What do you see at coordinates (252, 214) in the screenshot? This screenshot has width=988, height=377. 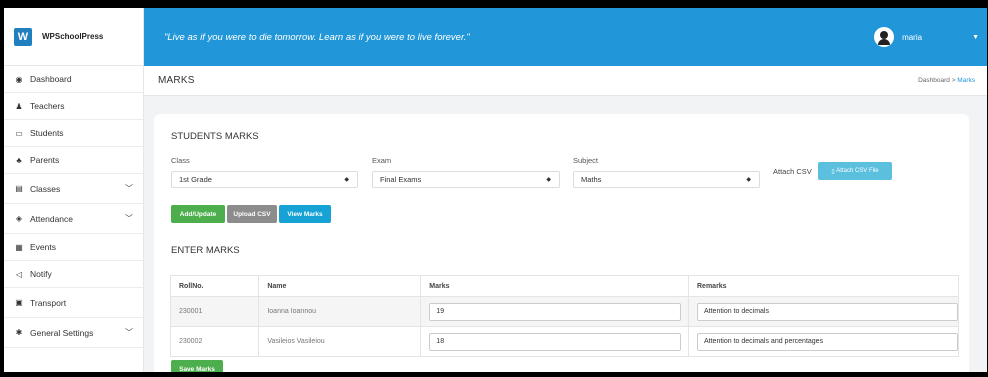 I see `upload-csv-button: Upload CSV` at bounding box center [252, 214].